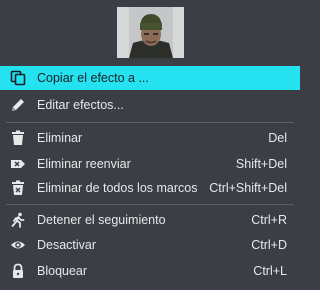  Describe the element at coordinates (18, 105) in the screenshot. I see `pencil-icon` at that location.